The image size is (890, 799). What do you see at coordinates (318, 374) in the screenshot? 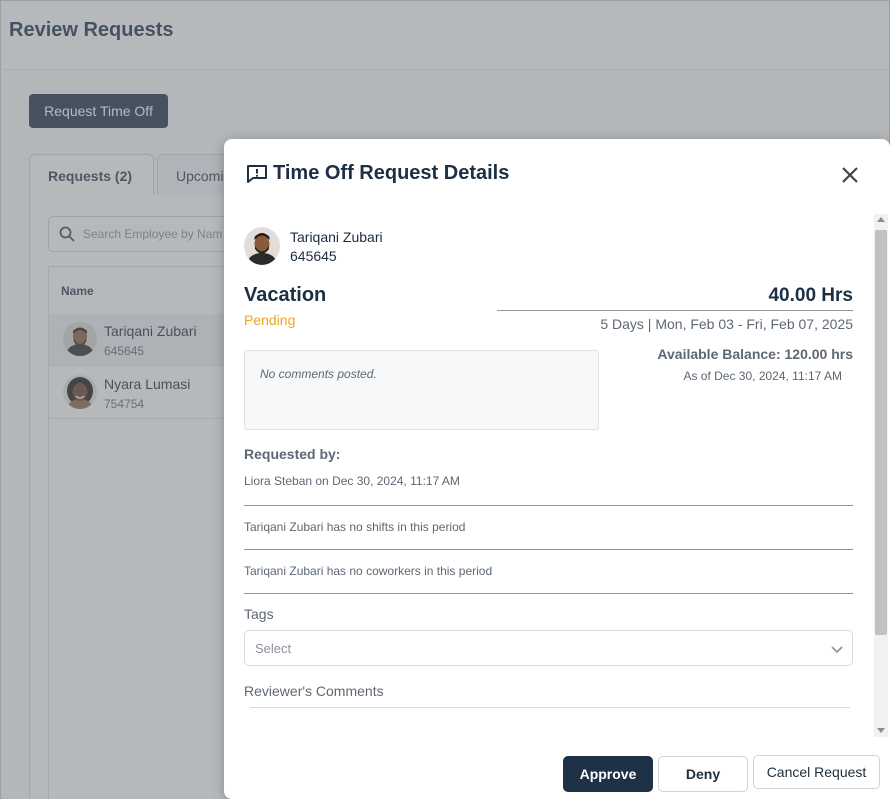
I see `comments-text: No comments posted.` at bounding box center [318, 374].